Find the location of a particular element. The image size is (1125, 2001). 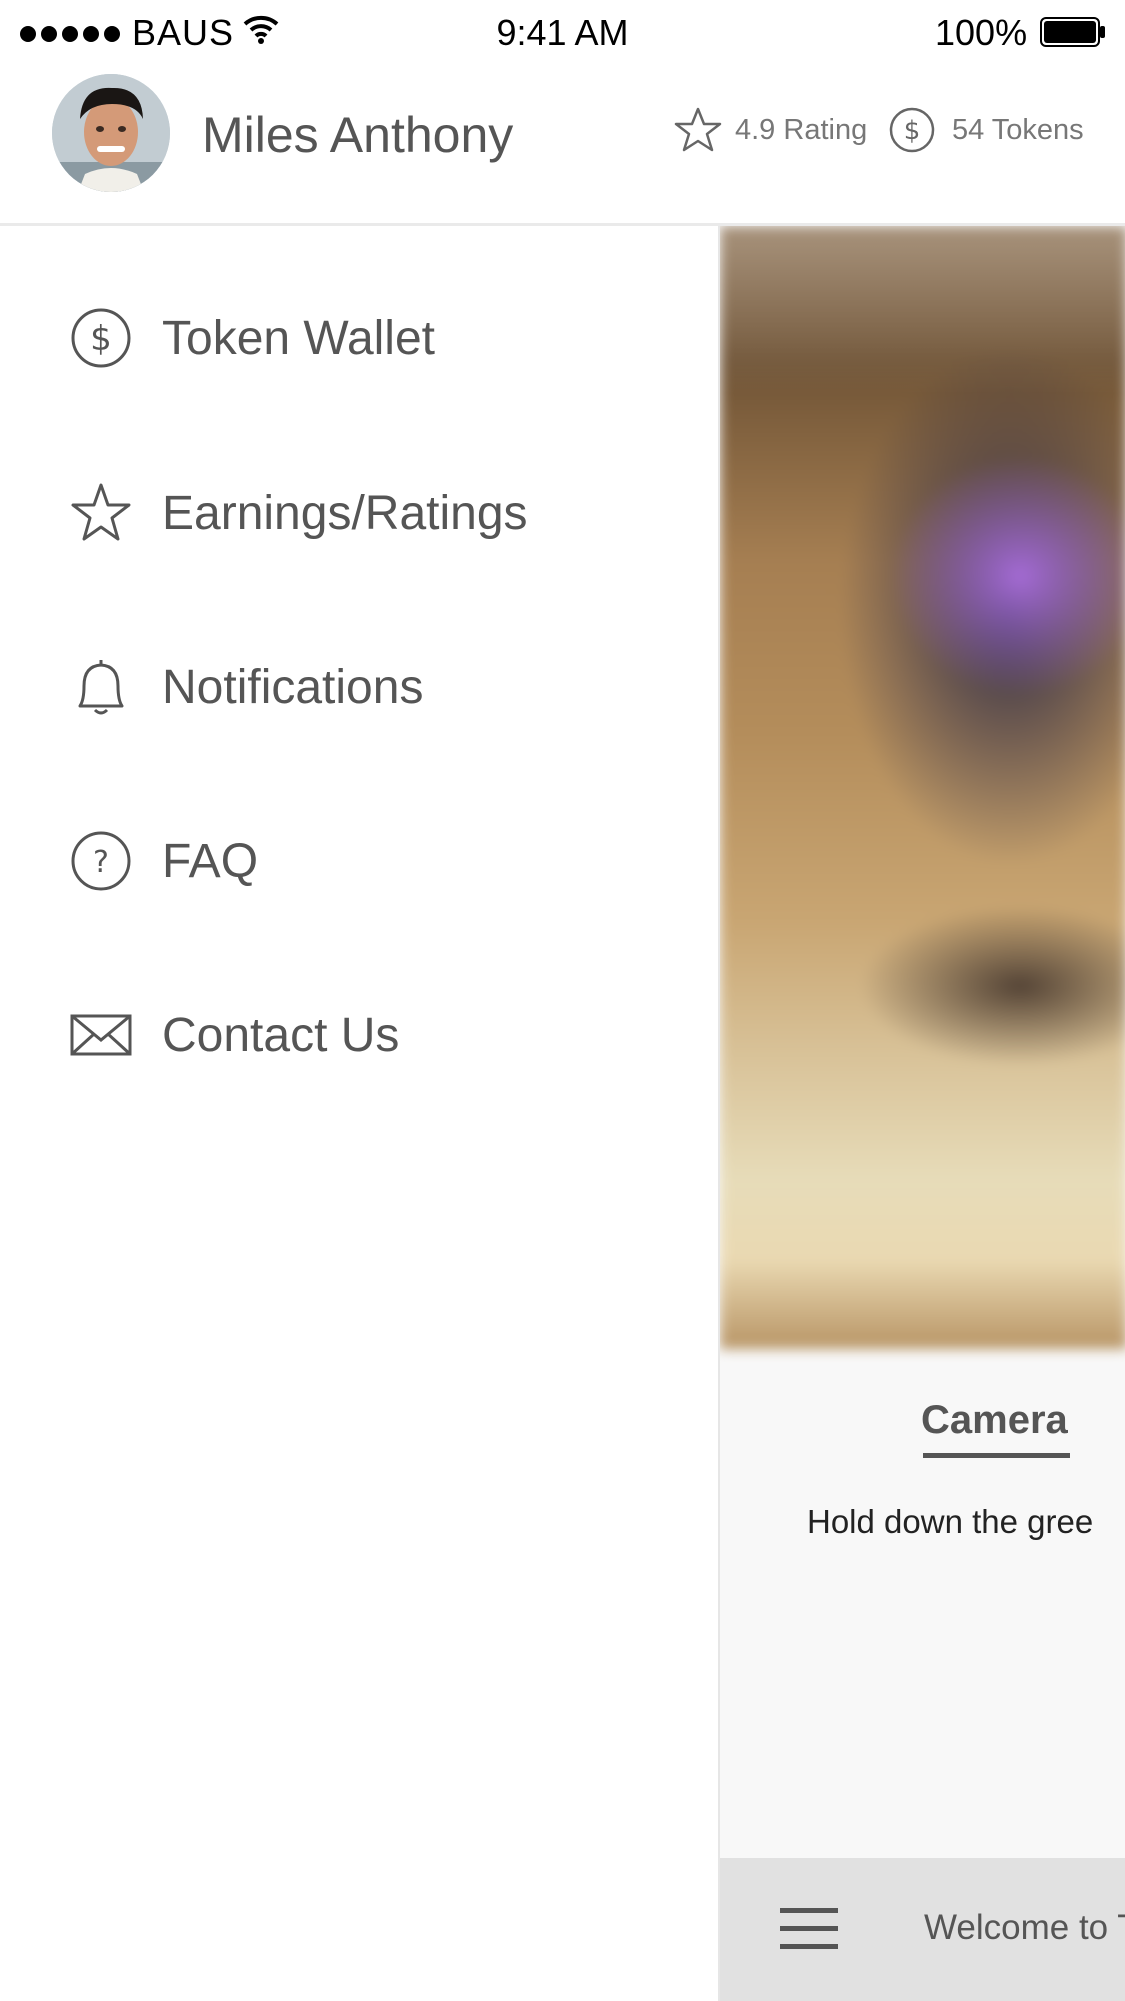

menu-item-label: Contact Us is located at coordinates (281, 1035).